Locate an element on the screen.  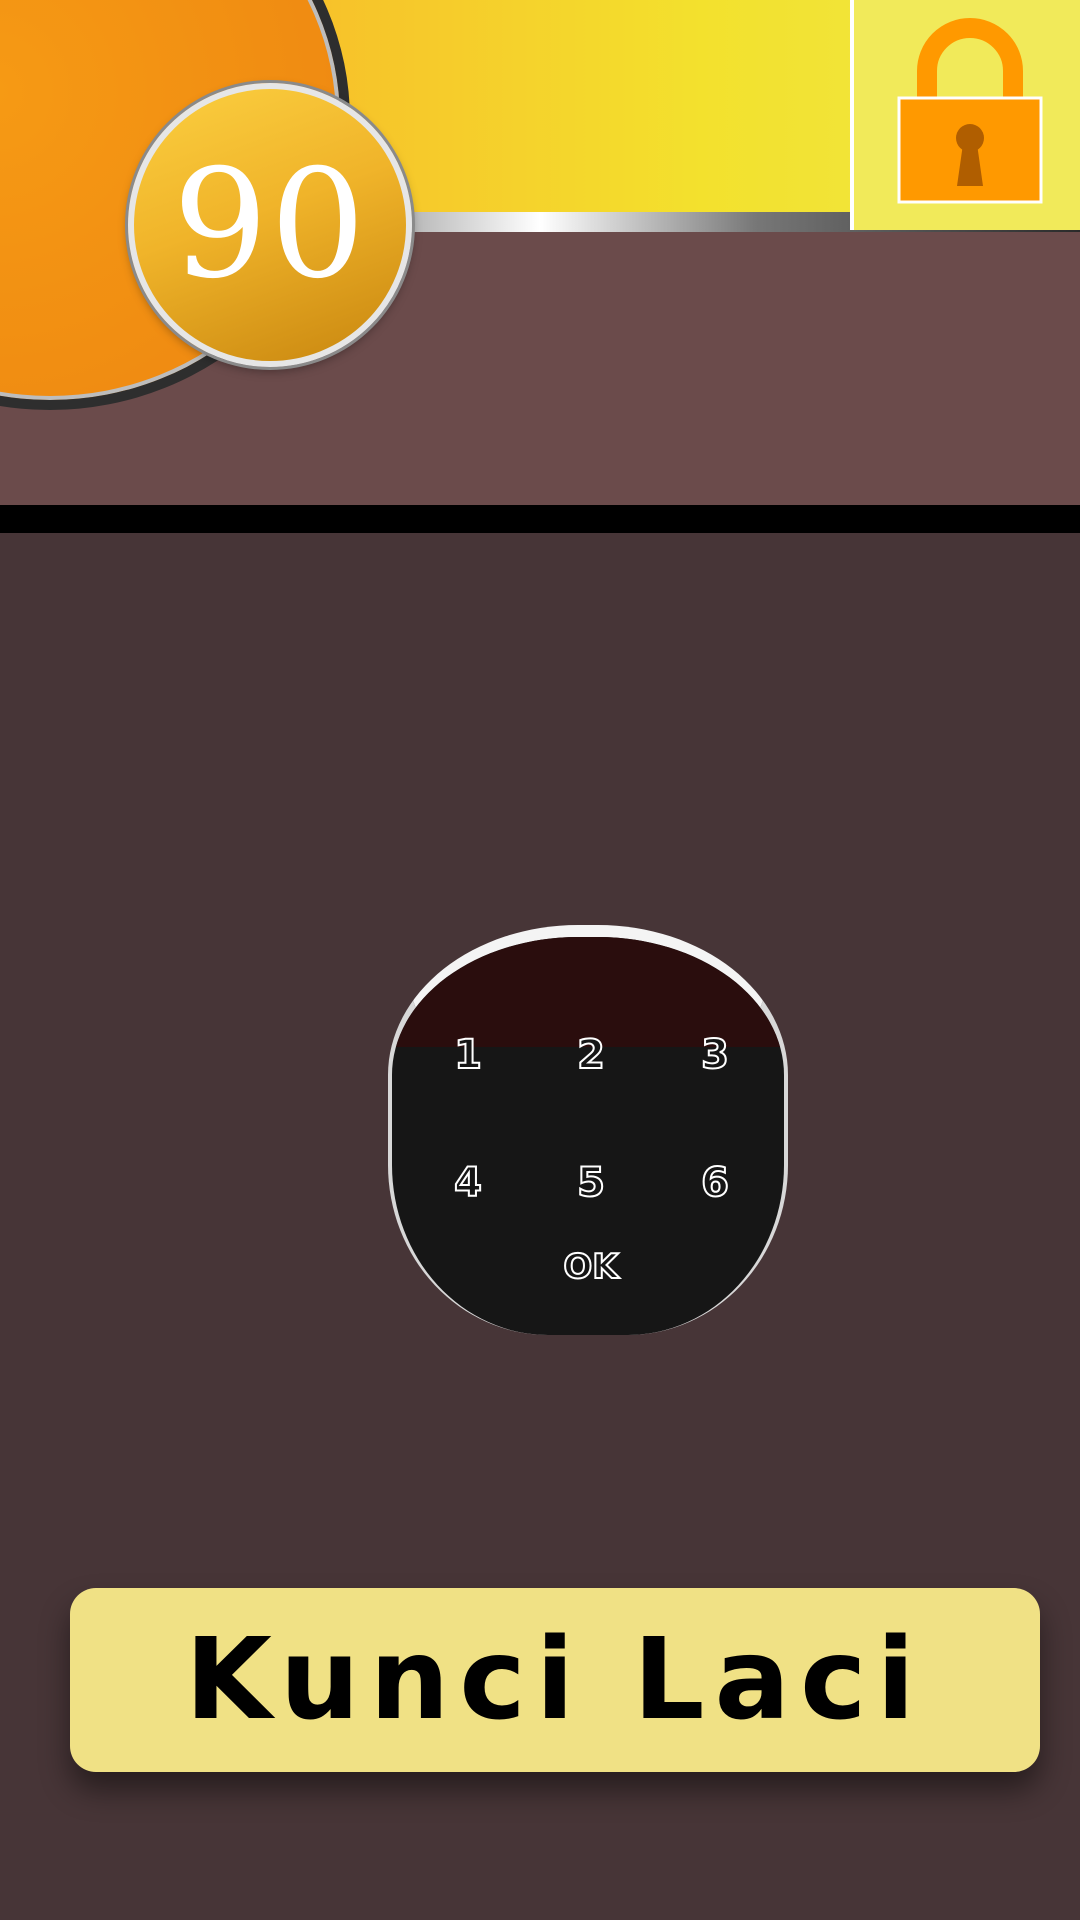
drawer-keypad-lock: 1 2 3 4 5 6 OK is located at coordinates (588, 1130).